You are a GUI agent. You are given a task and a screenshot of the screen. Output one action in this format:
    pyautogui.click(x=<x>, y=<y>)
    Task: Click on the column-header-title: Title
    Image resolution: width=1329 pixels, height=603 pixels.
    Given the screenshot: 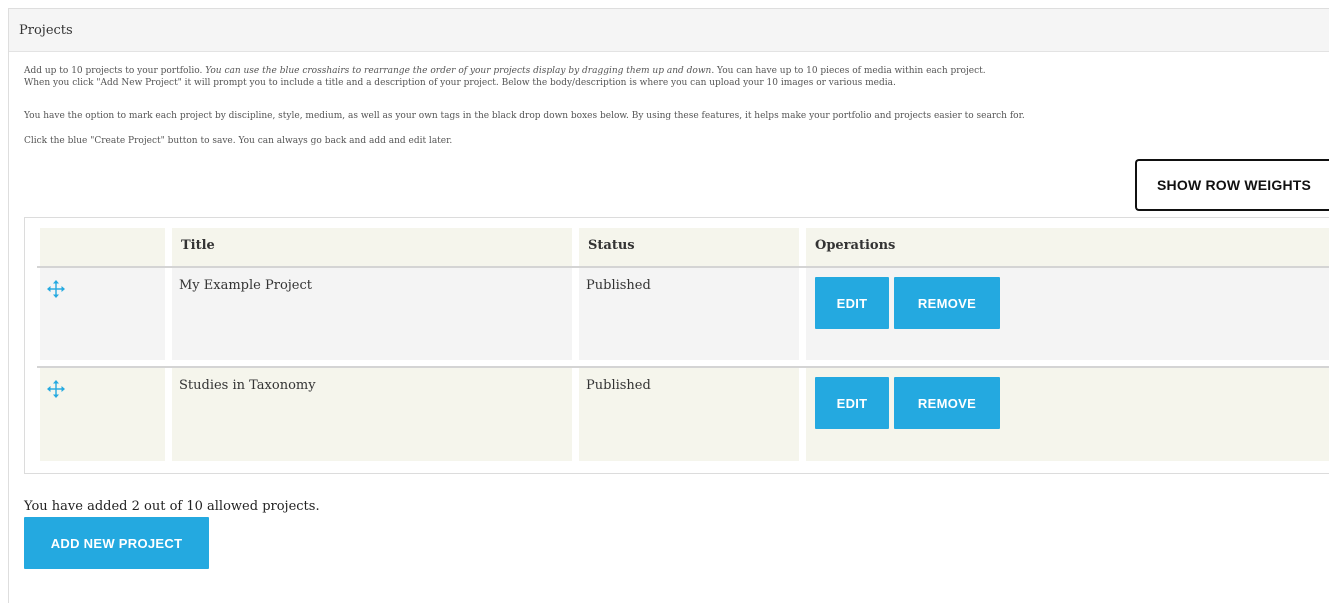 What is the action you would take?
    pyautogui.click(x=372, y=247)
    